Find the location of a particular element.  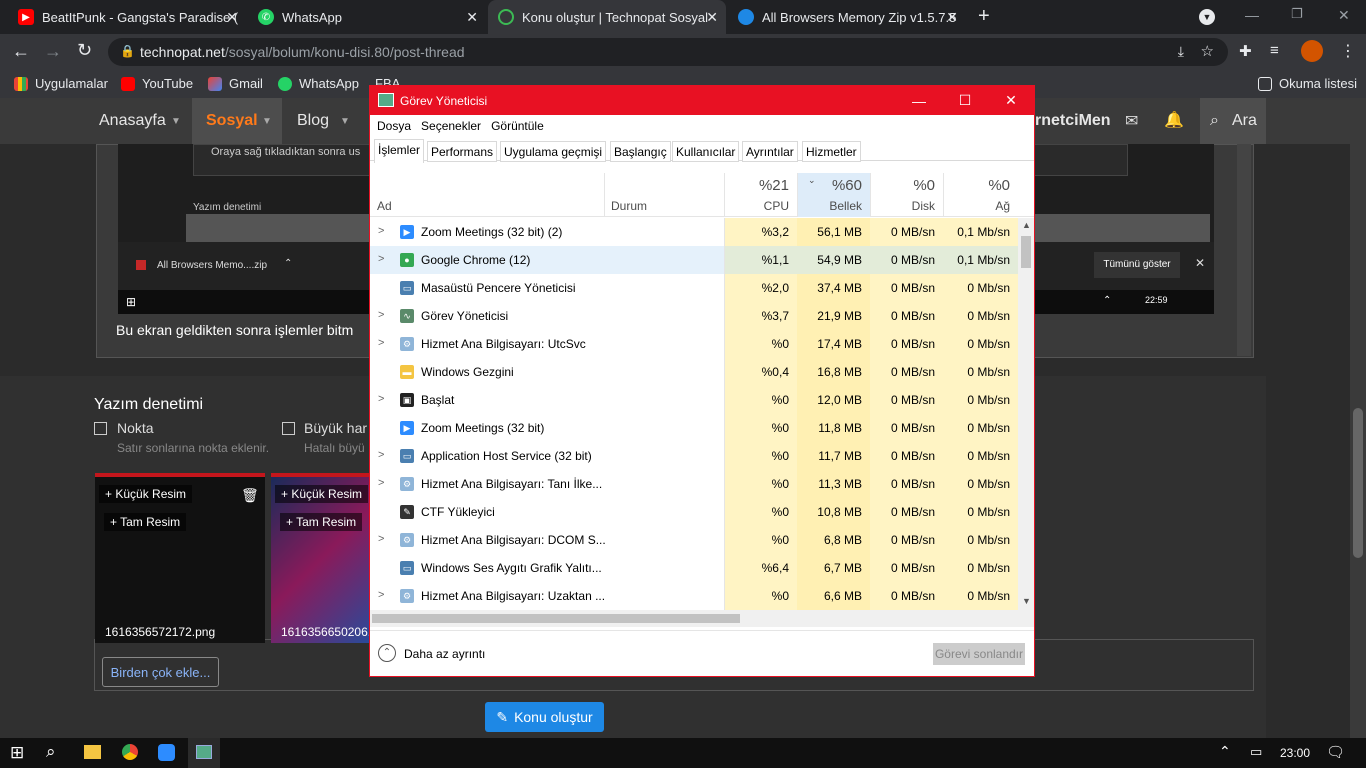

bookmark-apps: Uygulamalar is located at coordinates (61, 83).